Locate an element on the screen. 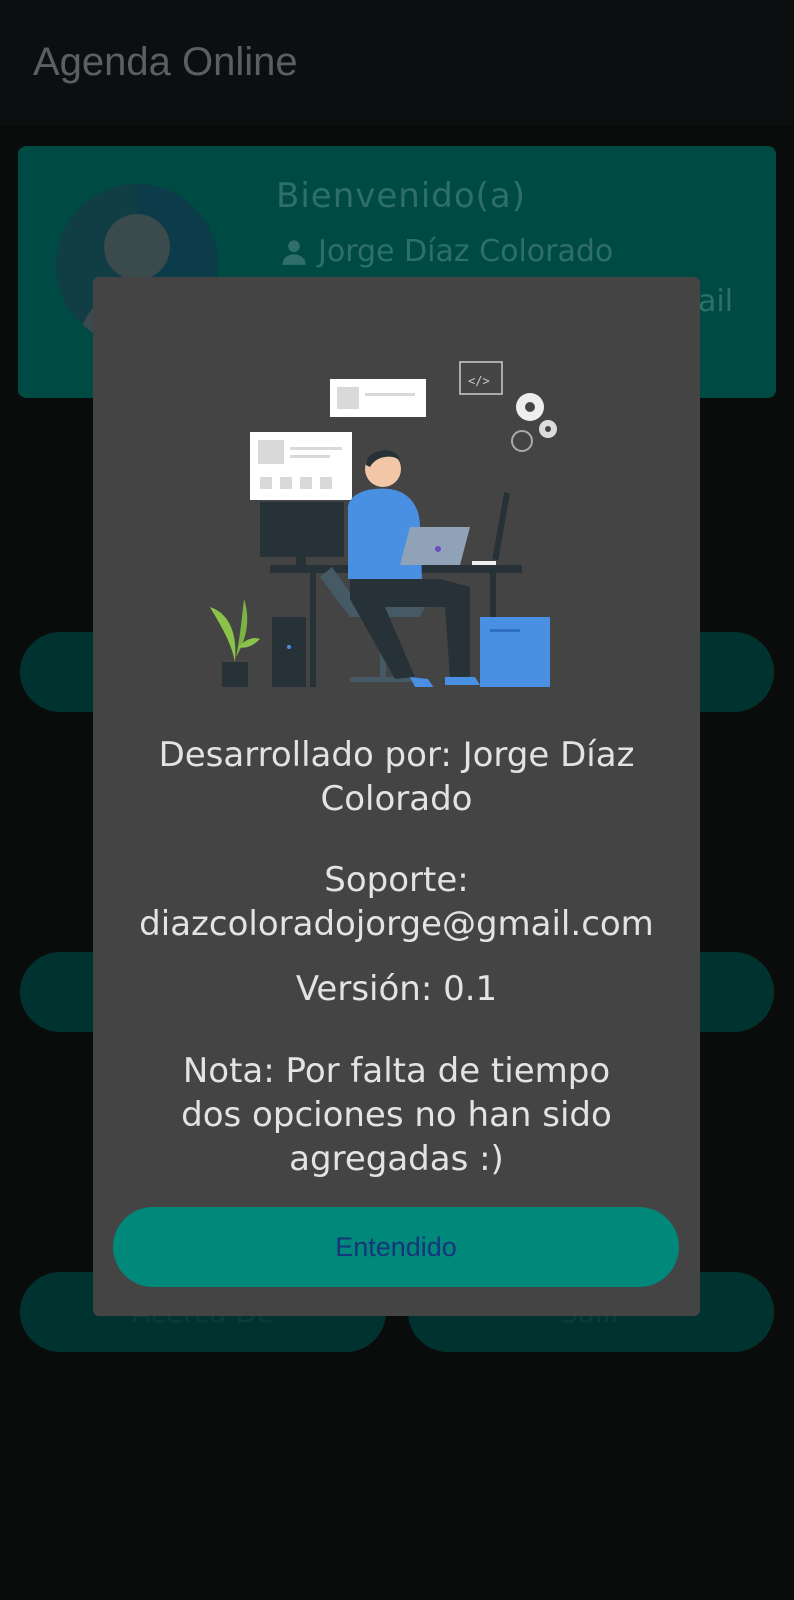 The image size is (794, 1600). app-title: Agenda Online is located at coordinates (165, 62).